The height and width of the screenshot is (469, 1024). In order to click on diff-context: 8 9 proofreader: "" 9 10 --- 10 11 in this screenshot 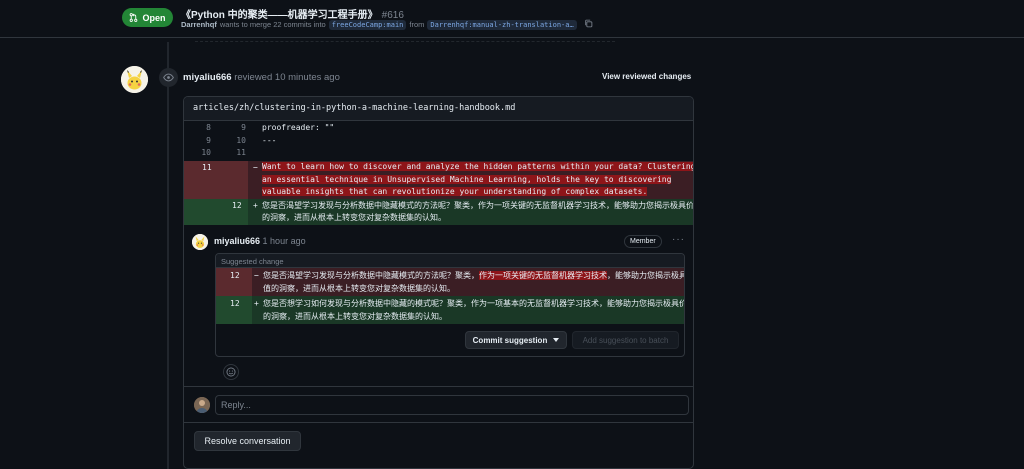, I will do `click(438, 140)`.